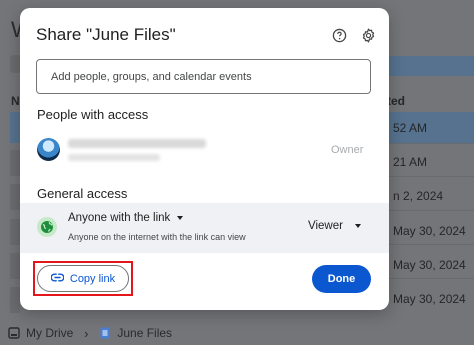 Image resolution: width=474 pixels, height=345 pixels. Describe the element at coordinates (237, 333) in the screenshot. I see `breadcrumb: My Drive › June Files` at that location.